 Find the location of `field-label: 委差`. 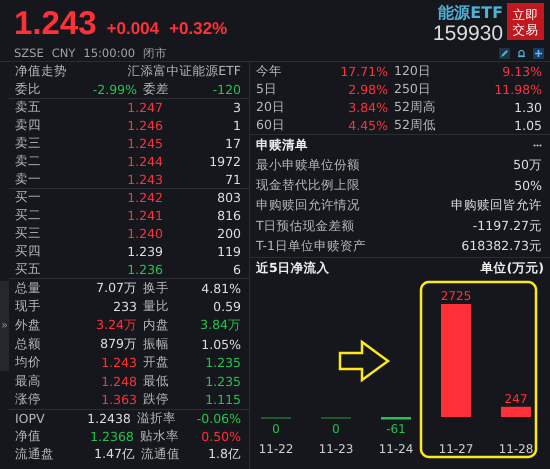

field-label: 委差 is located at coordinates (156, 89).